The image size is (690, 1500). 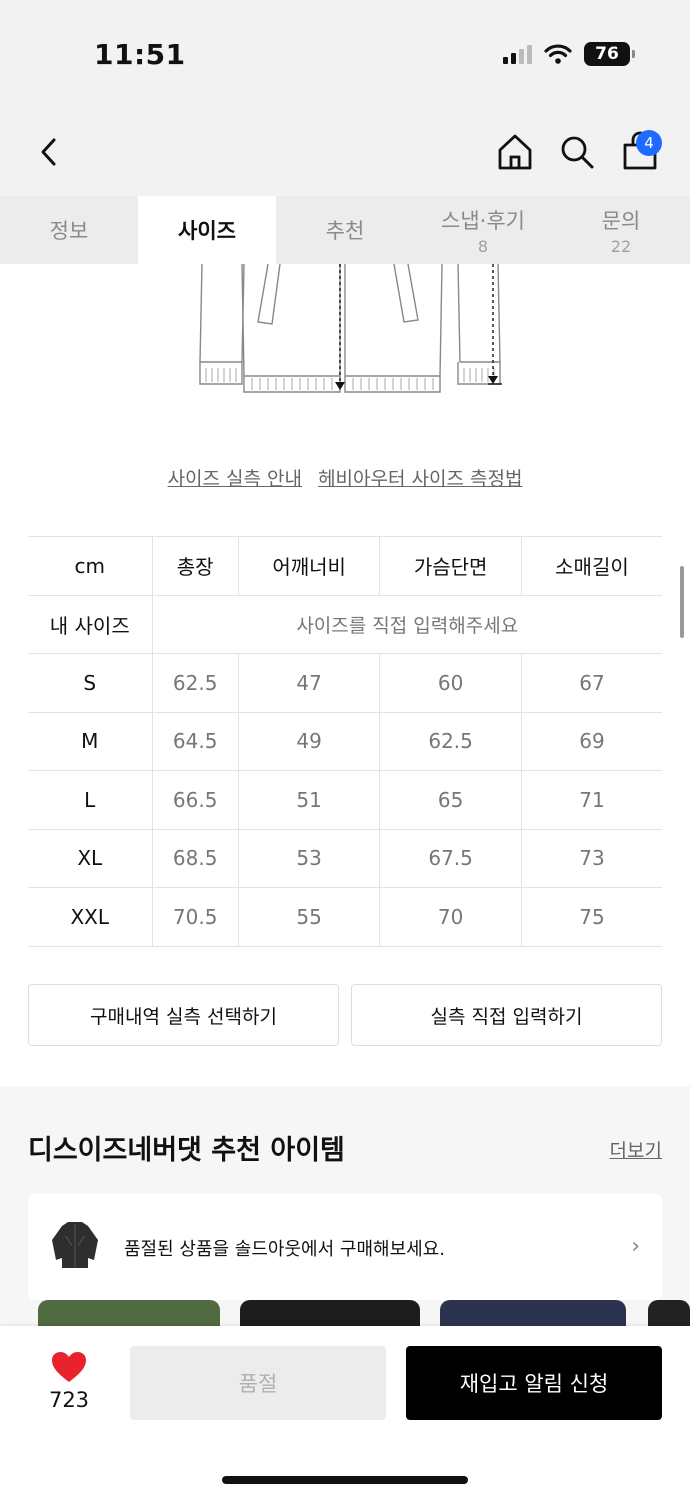 I want to click on tab-recommend: 추천, so click(x=345, y=230).